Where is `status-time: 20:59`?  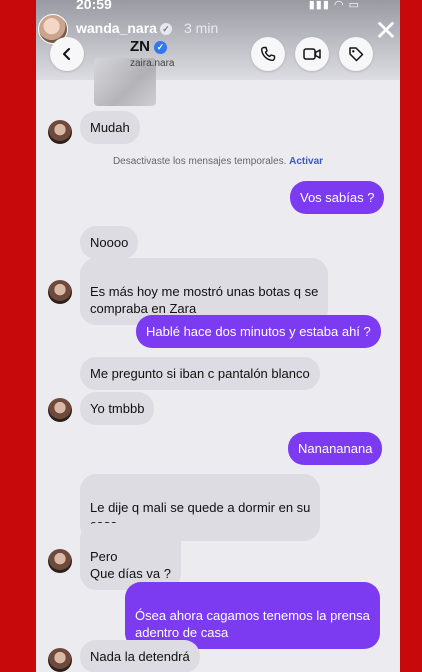 status-time: 20:59 is located at coordinates (94, 6).